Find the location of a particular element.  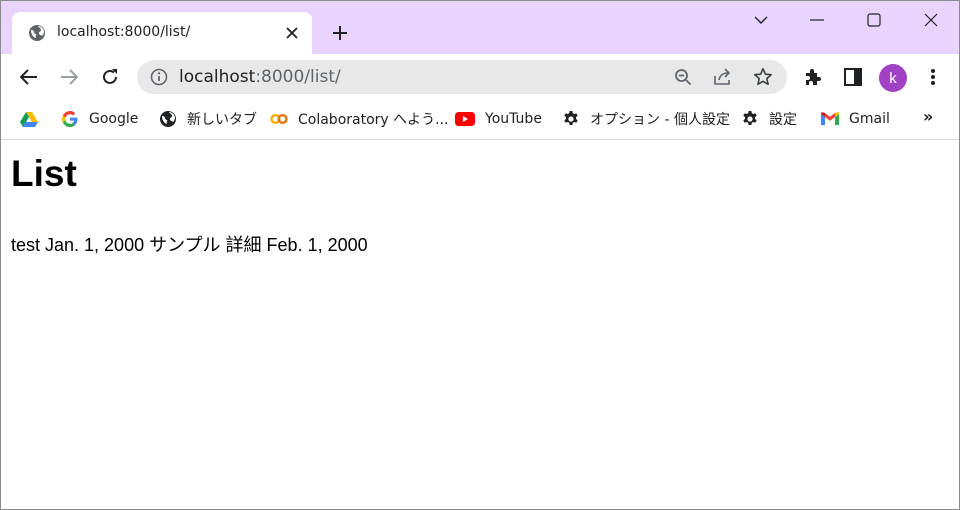

bookmark-star-icon is located at coordinates (763, 77).